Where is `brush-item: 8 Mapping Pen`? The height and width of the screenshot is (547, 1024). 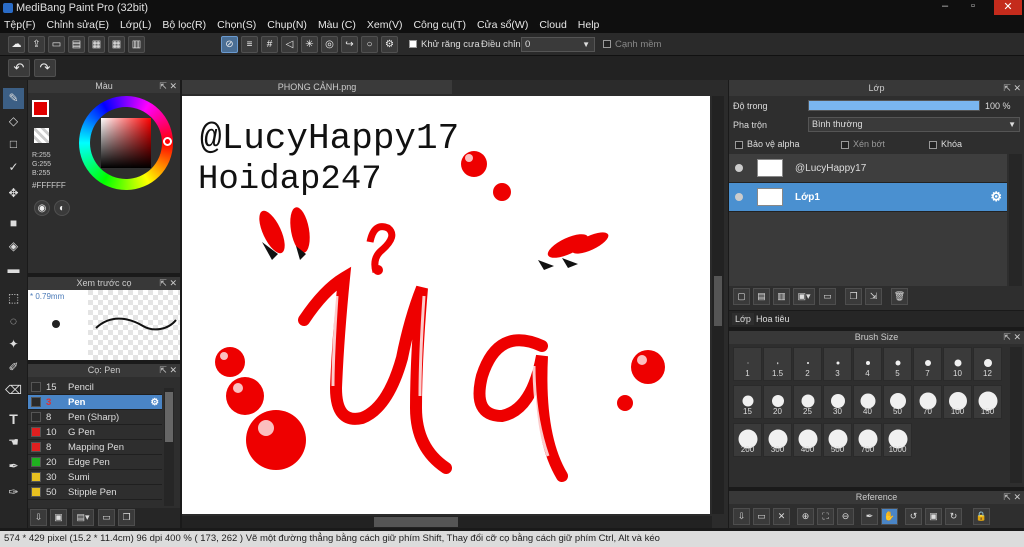
brush-item: 8 Mapping Pen is located at coordinates (95, 447).